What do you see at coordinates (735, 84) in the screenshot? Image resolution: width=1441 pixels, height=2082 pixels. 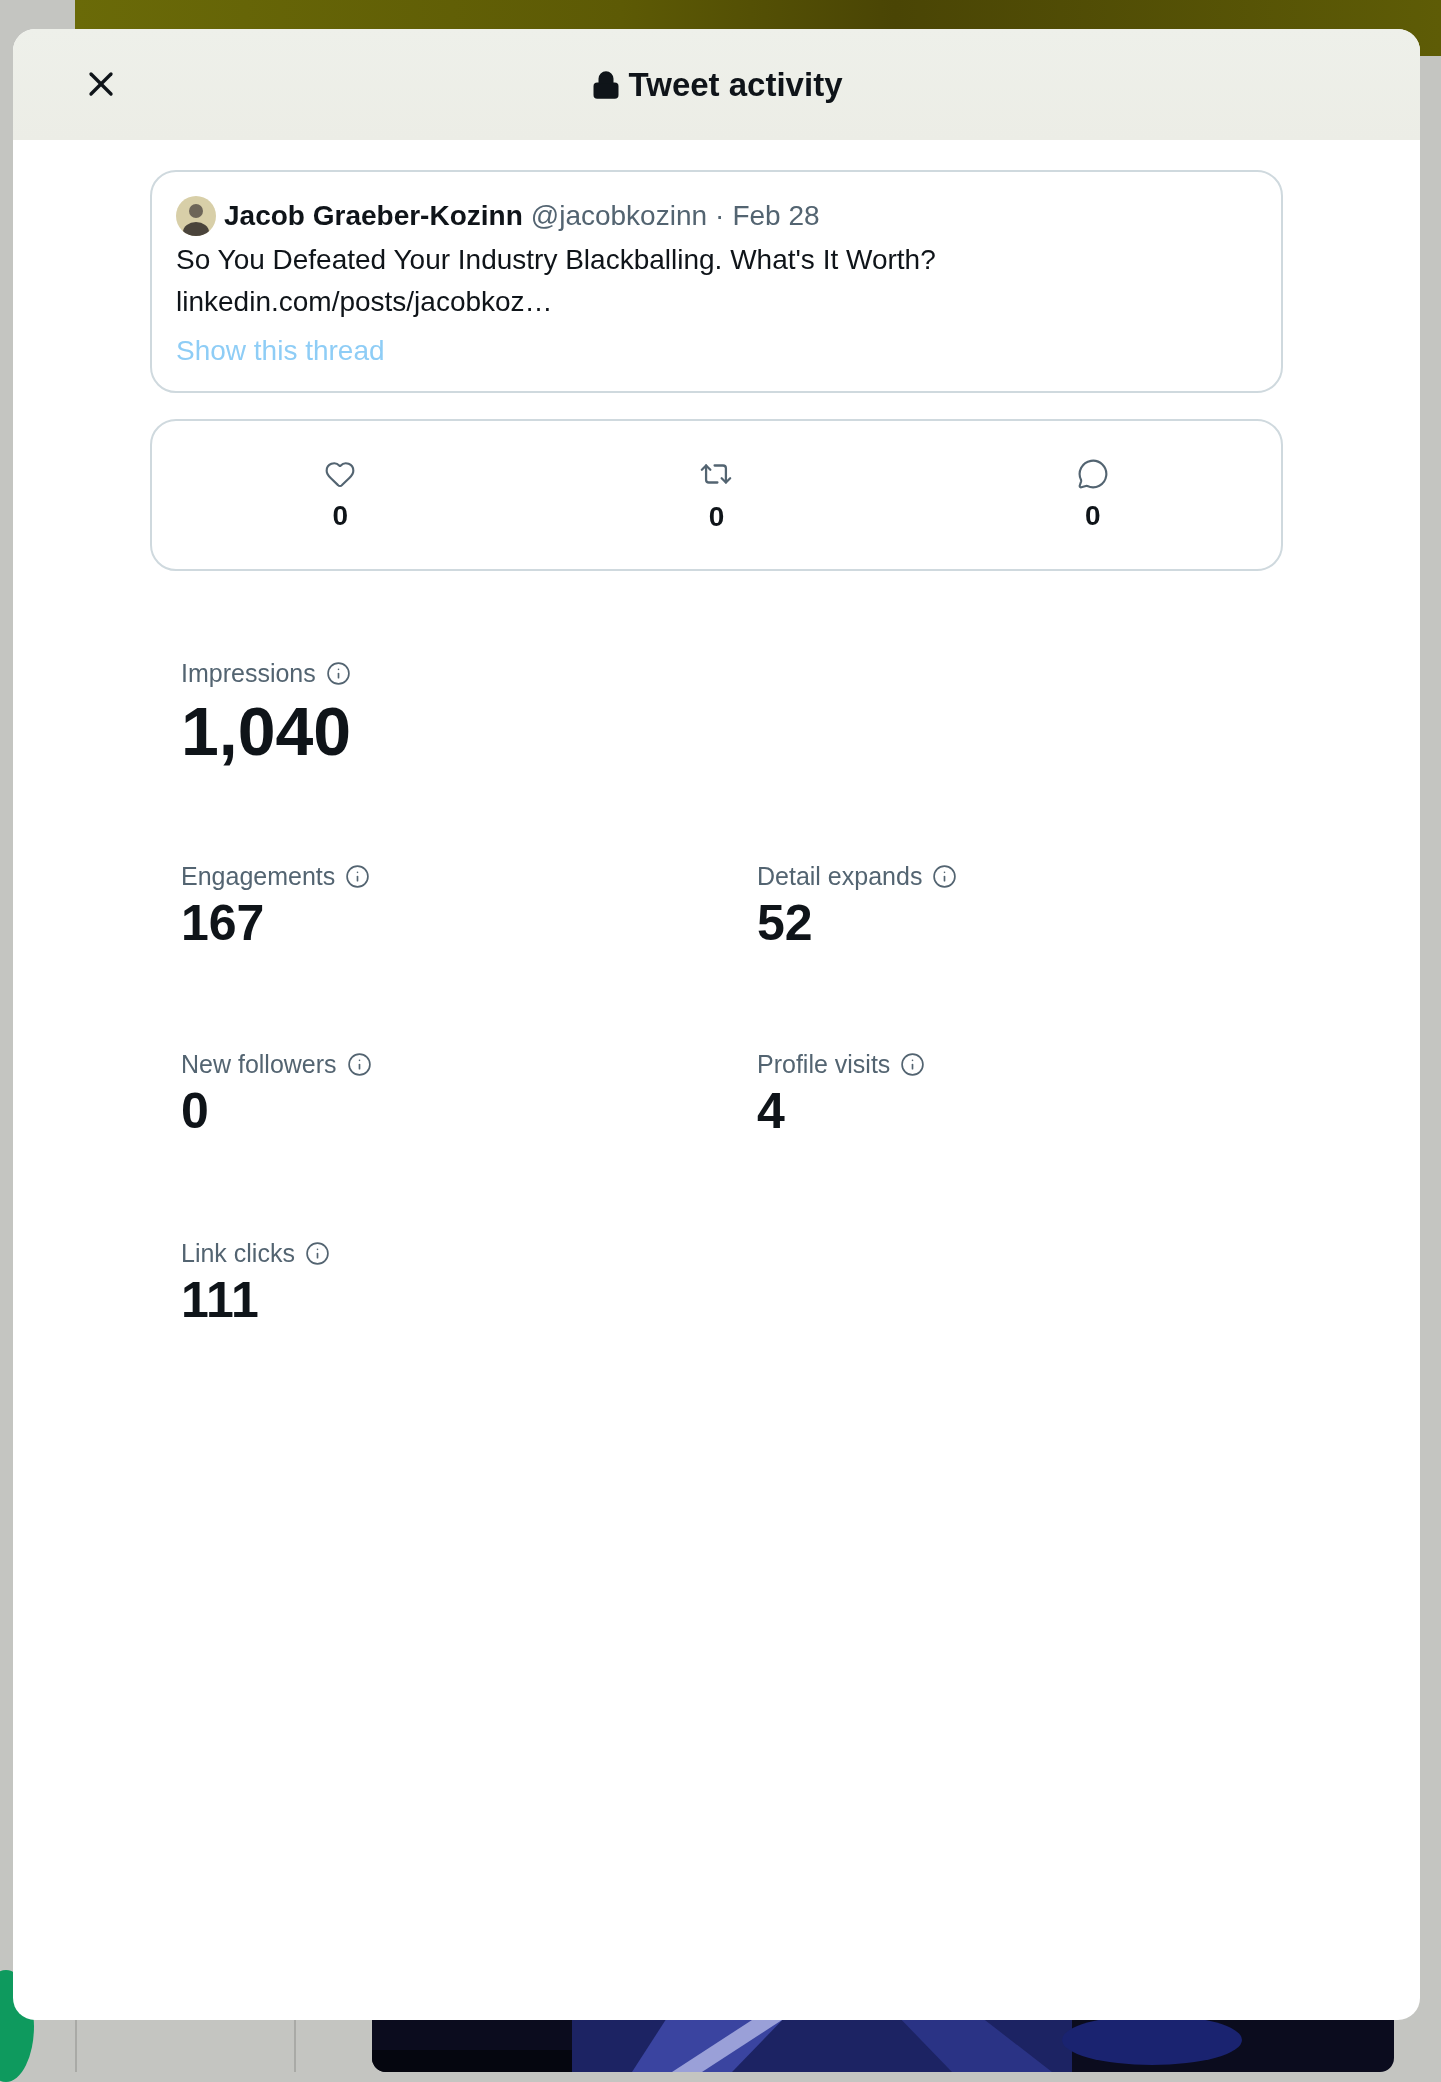 I see `dialog-title: Tweet activity` at bounding box center [735, 84].